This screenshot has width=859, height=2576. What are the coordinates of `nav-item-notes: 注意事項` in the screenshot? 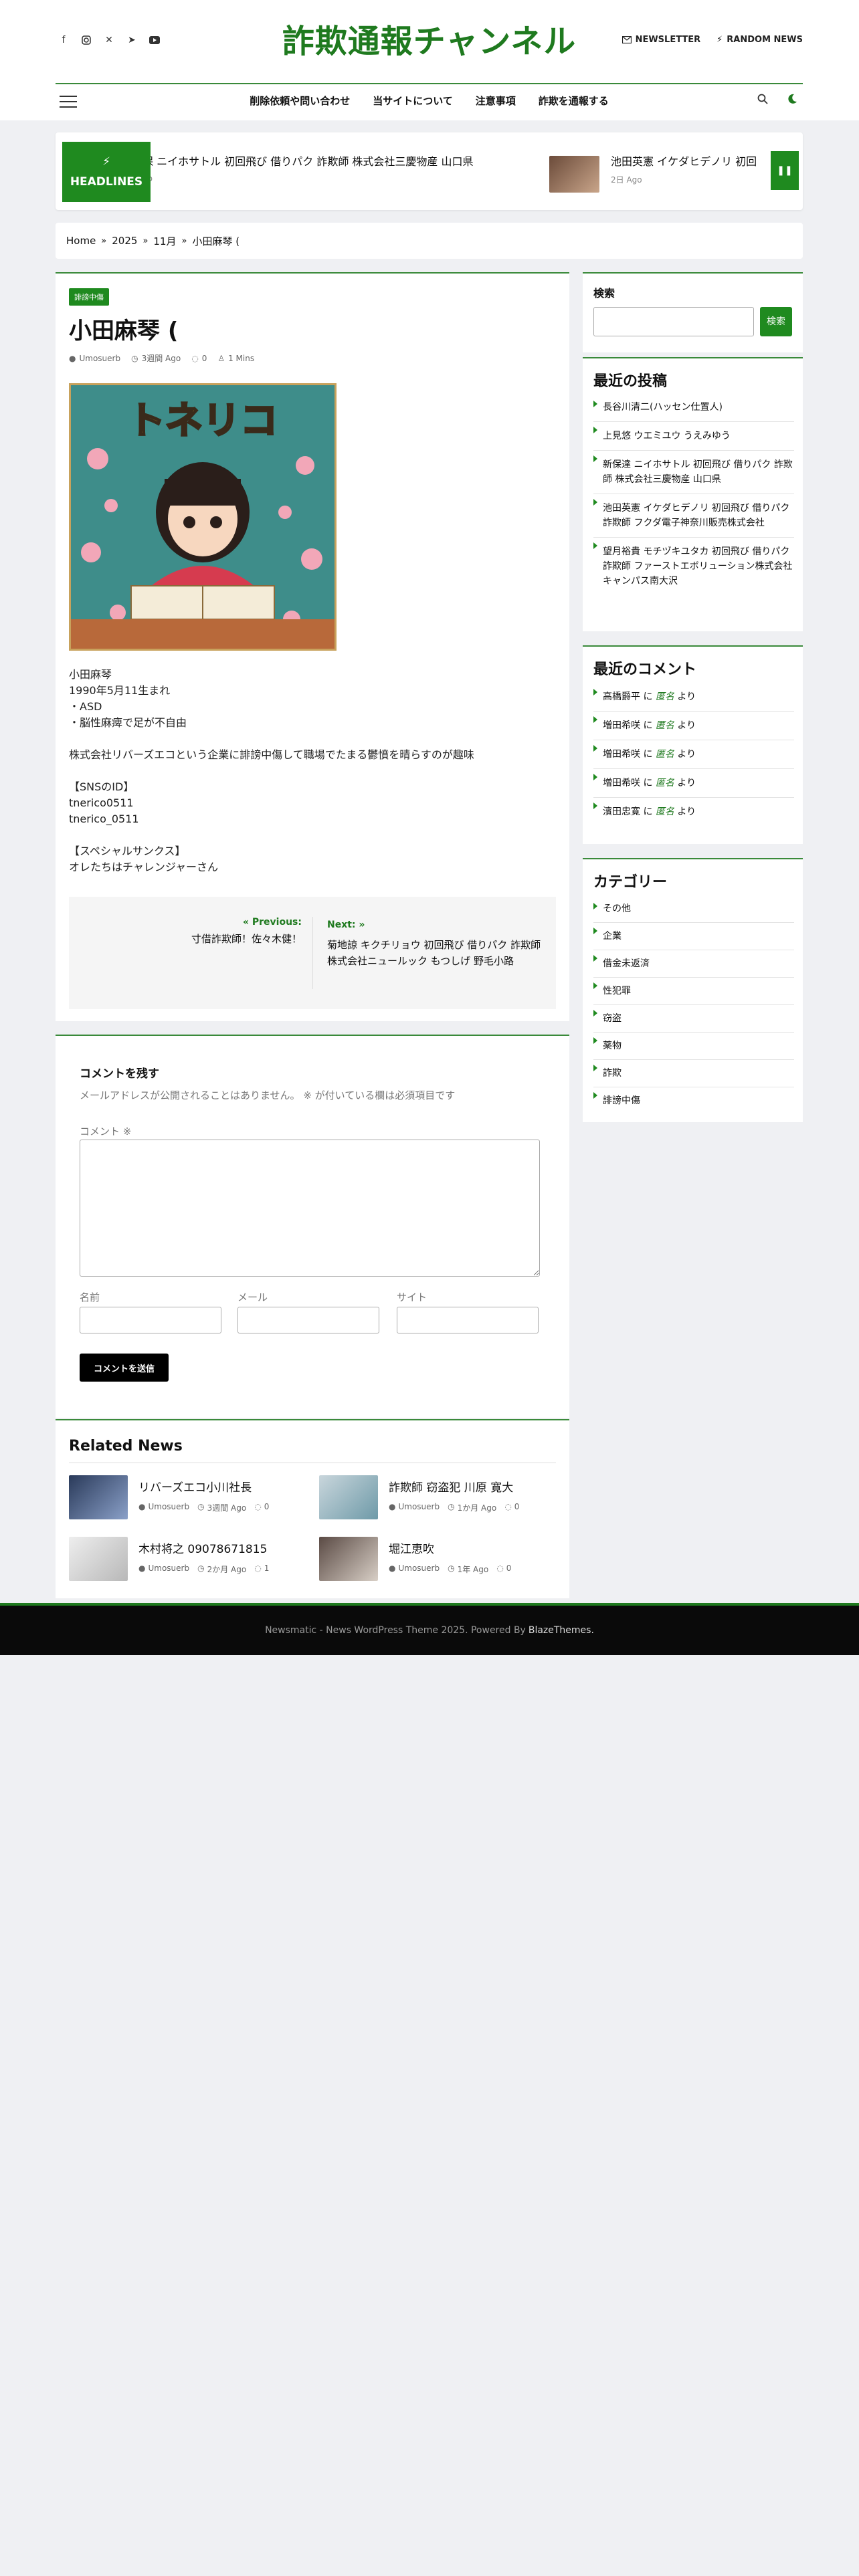 It's located at (496, 101).